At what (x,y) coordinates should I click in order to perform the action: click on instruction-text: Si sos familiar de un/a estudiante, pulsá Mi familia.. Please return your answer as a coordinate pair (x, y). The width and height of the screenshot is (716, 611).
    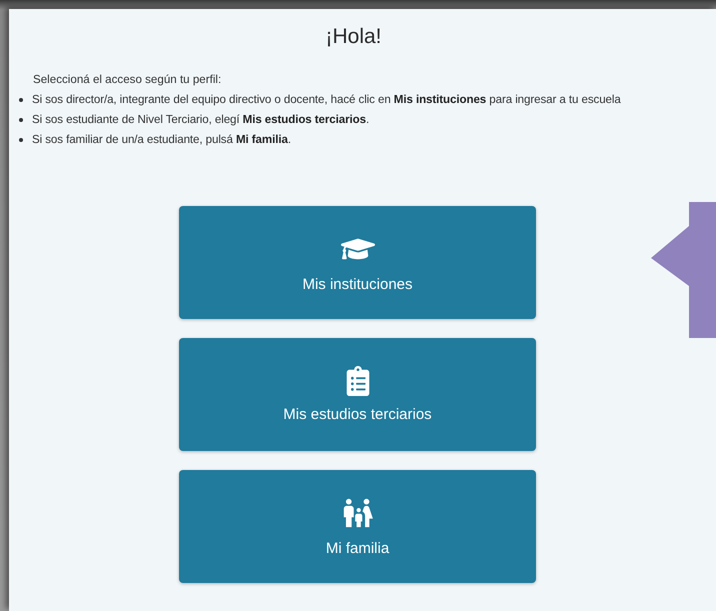
    Looking at the image, I should click on (161, 139).